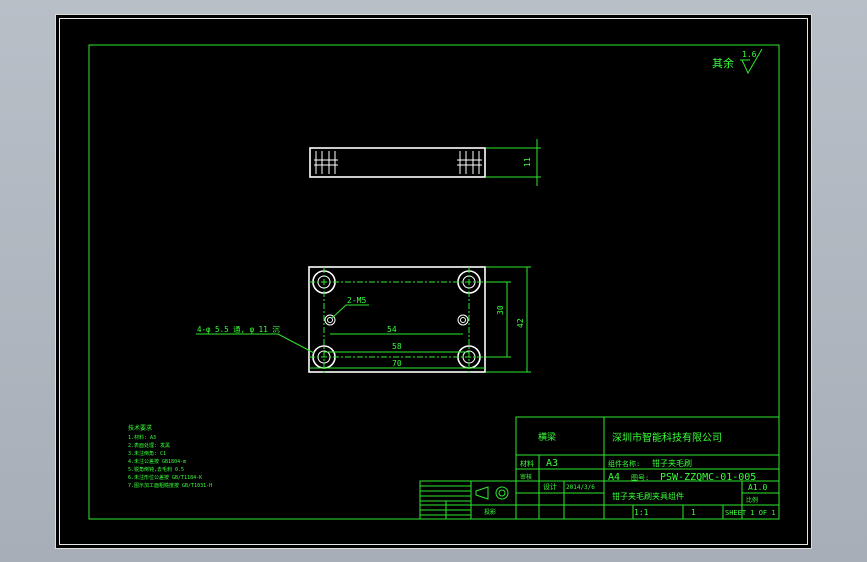 The height and width of the screenshot is (562, 867). What do you see at coordinates (157, 461) in the screenshot?
I see `note-line: 4.未注公差按 GB1804-m` at bounding box center [157, 461].